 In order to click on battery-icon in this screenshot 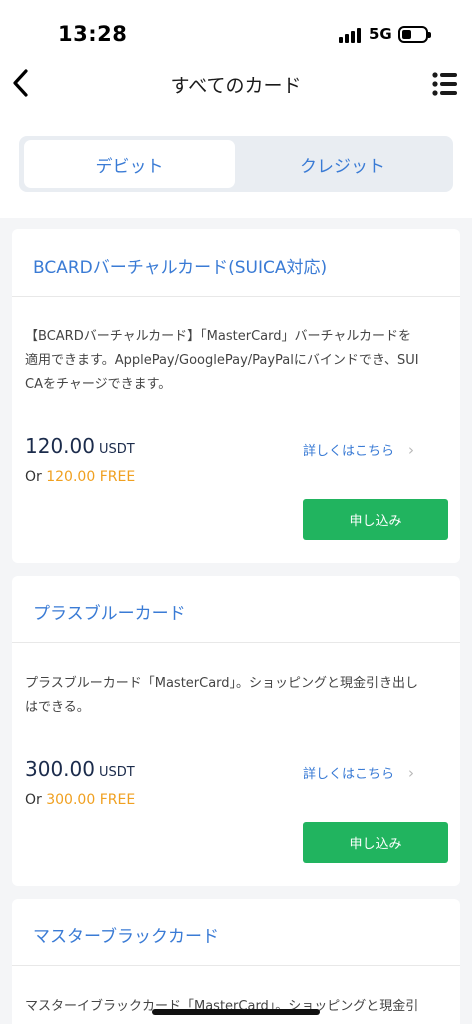, I will do `click(414, 34)`.